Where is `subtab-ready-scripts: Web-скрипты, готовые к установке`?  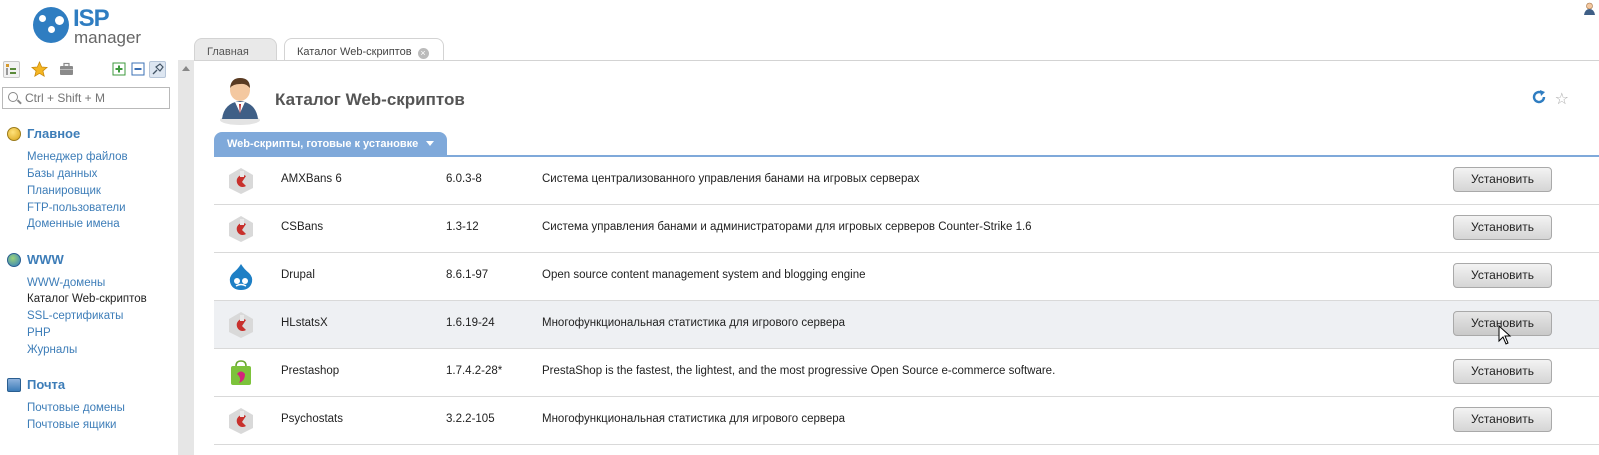
subtab-ready-scripts: Web-скрипты, готовые к установке is located at coordinates (331, 144).